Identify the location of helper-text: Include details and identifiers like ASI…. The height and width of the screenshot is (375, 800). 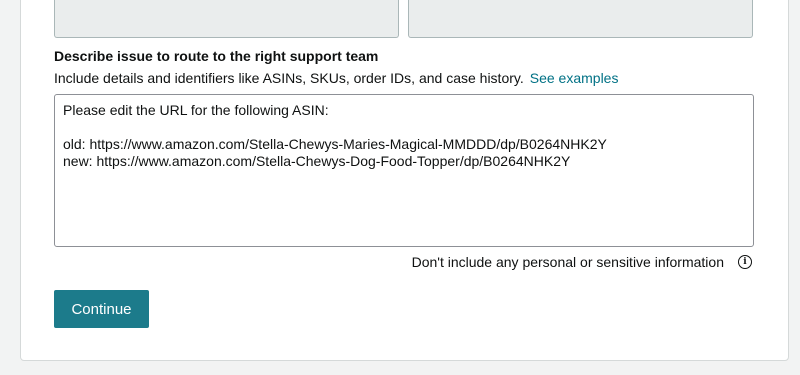
(289, 78).